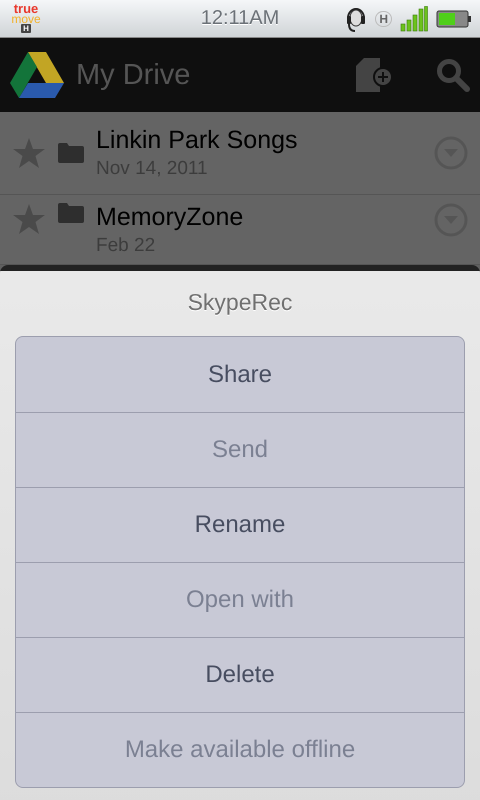  What do you see at coordinates (453, 75) in the screenshot?
I see `search-icon` at bounding box center [453, 75].